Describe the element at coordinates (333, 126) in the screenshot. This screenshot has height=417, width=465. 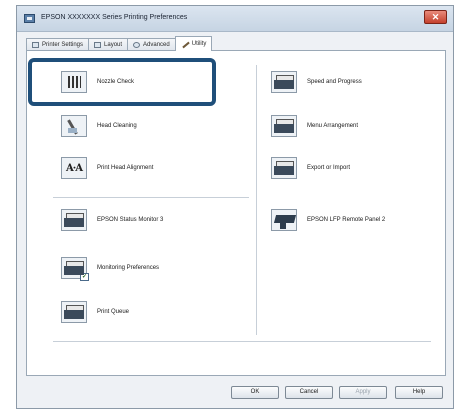
I see `menu-arrangement-label: Menu Arrangement` at that location.